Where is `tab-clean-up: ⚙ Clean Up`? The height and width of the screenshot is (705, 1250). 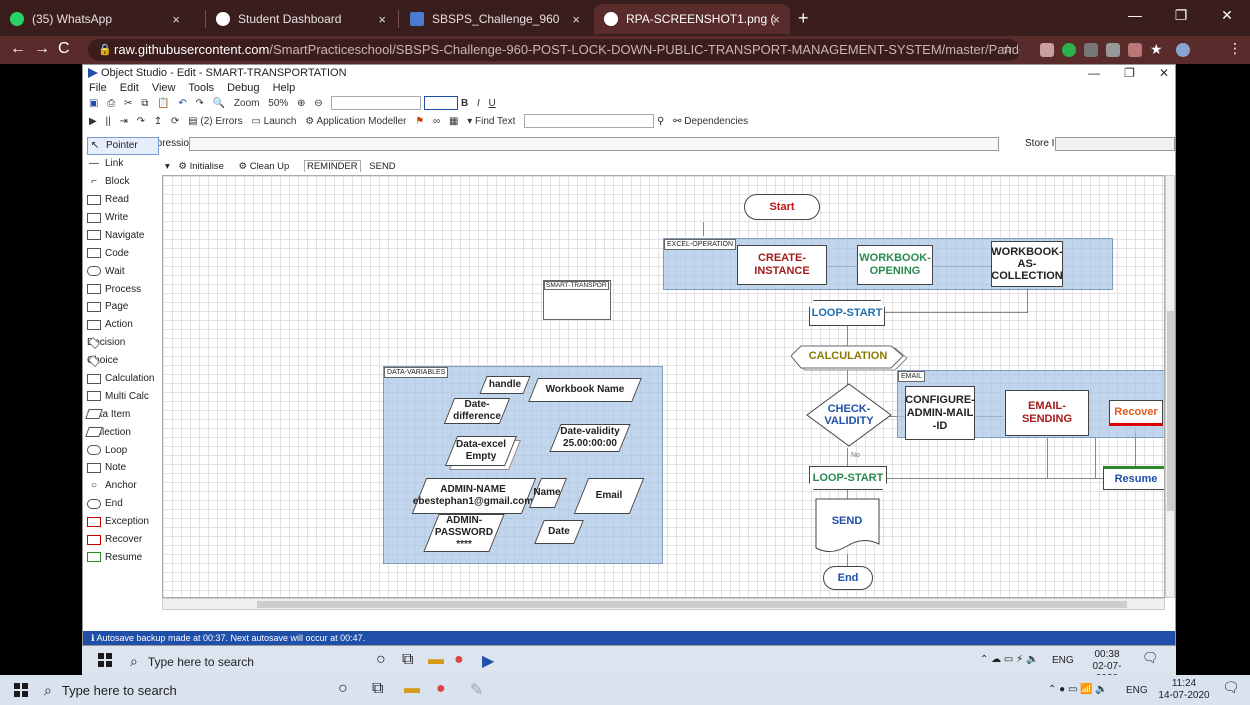 tab-clean-up: ⚙ Clean Up is located at coordinates (267, 166).